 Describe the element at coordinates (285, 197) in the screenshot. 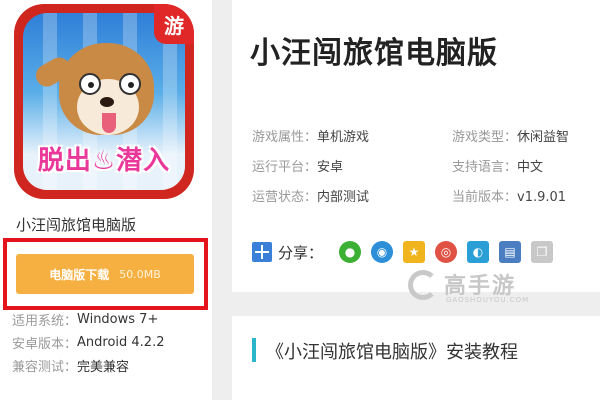

I see `attr-key: 运营状态：` at that location.